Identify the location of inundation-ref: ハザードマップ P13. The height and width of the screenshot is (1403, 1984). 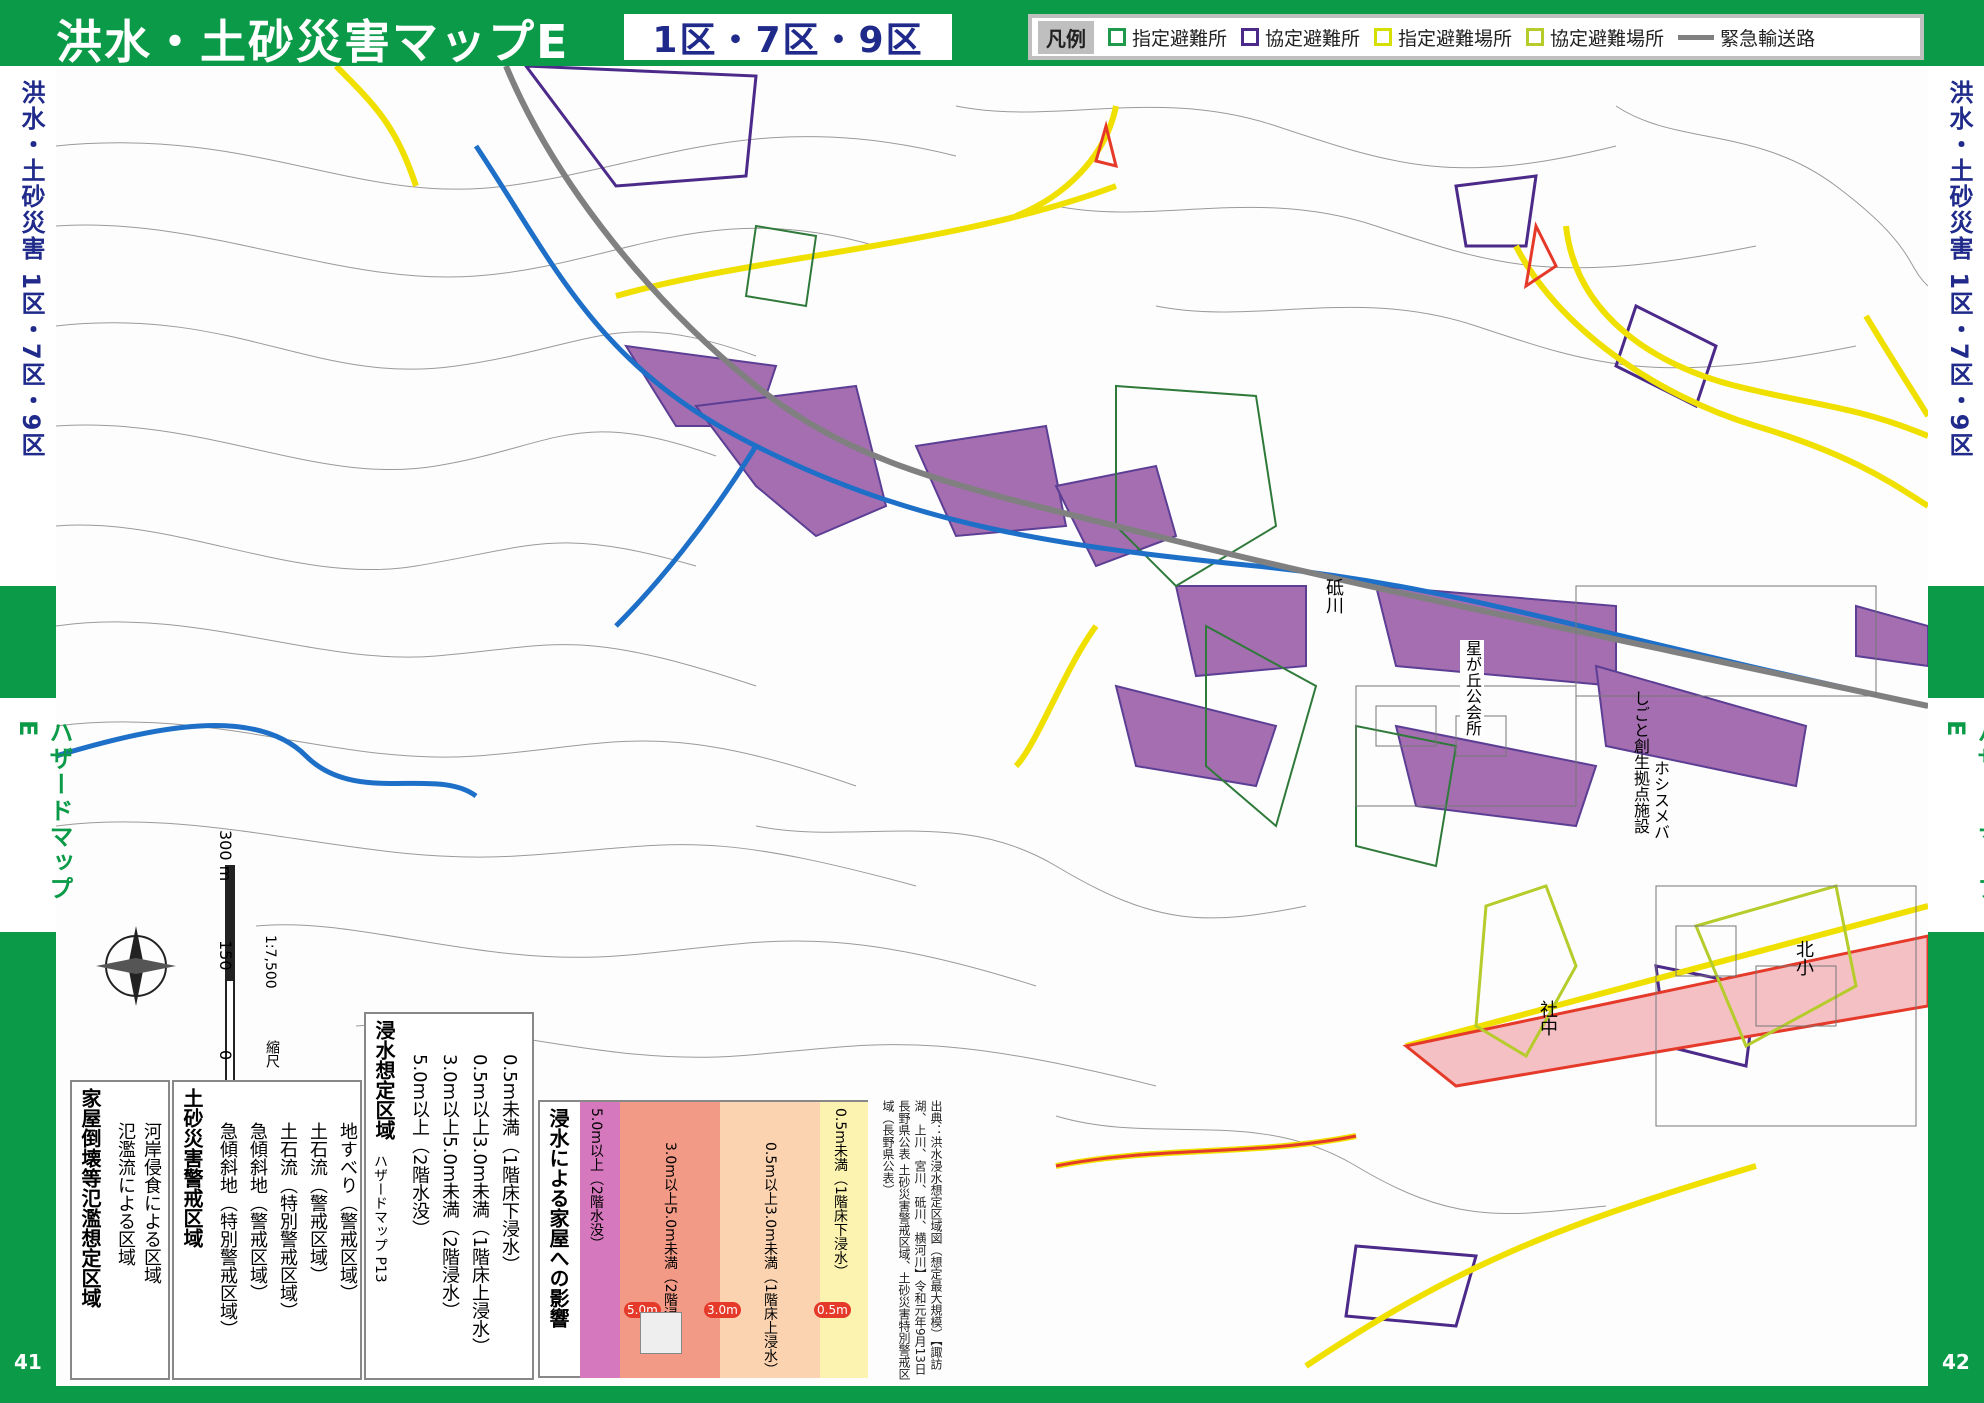
(380, 1218).